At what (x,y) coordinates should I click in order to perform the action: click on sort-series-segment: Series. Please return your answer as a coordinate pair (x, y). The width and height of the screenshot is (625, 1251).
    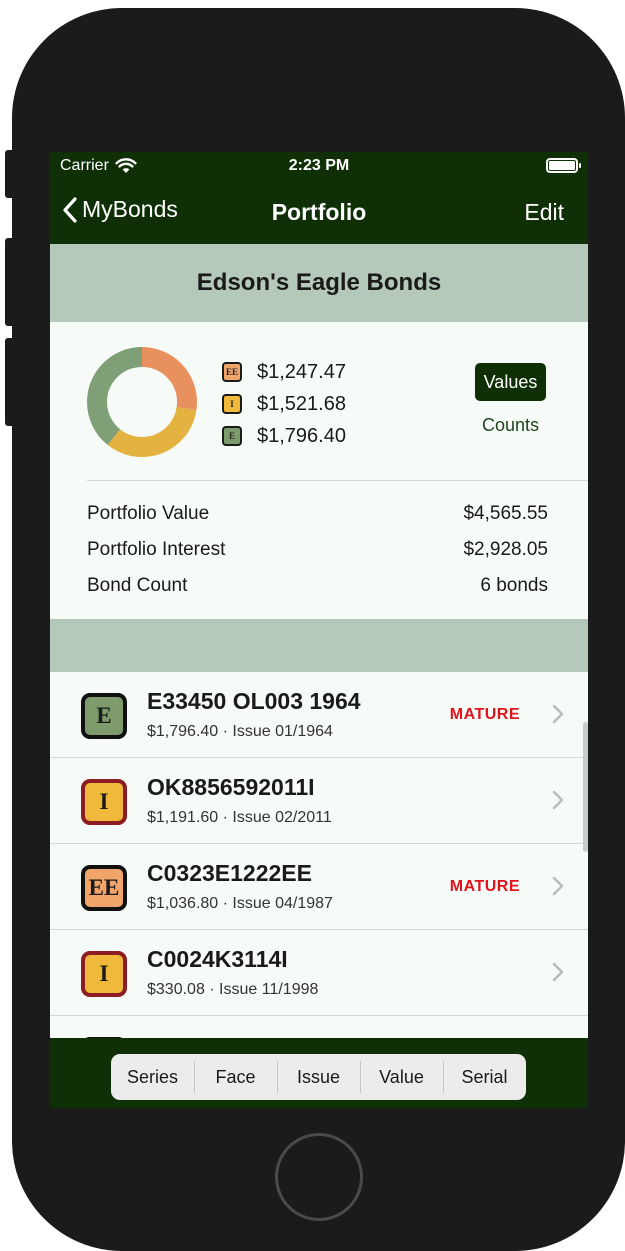
    Looking at the image, I should click on (152, 1077).